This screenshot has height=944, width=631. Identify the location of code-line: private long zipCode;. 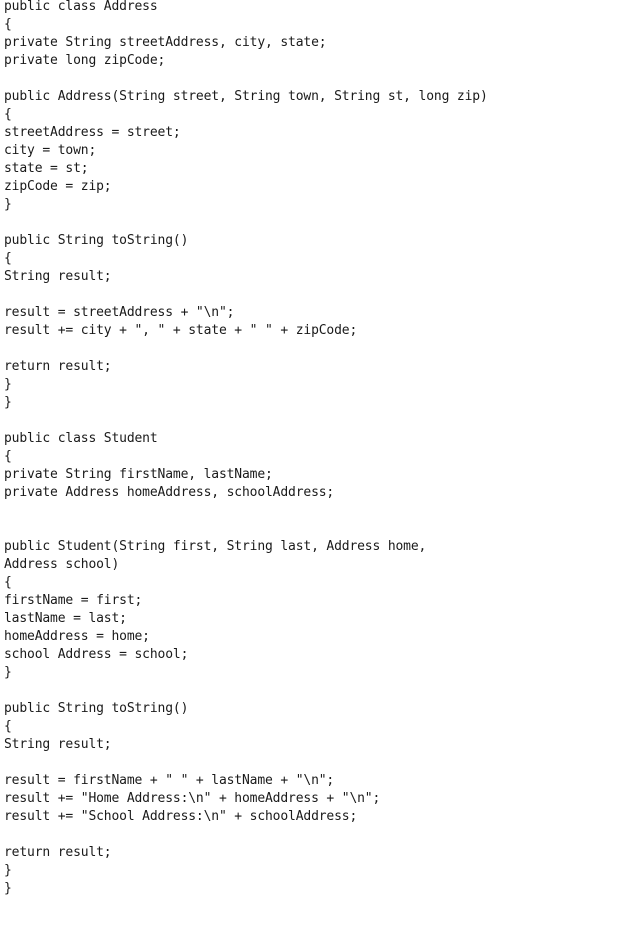
(85, 60).